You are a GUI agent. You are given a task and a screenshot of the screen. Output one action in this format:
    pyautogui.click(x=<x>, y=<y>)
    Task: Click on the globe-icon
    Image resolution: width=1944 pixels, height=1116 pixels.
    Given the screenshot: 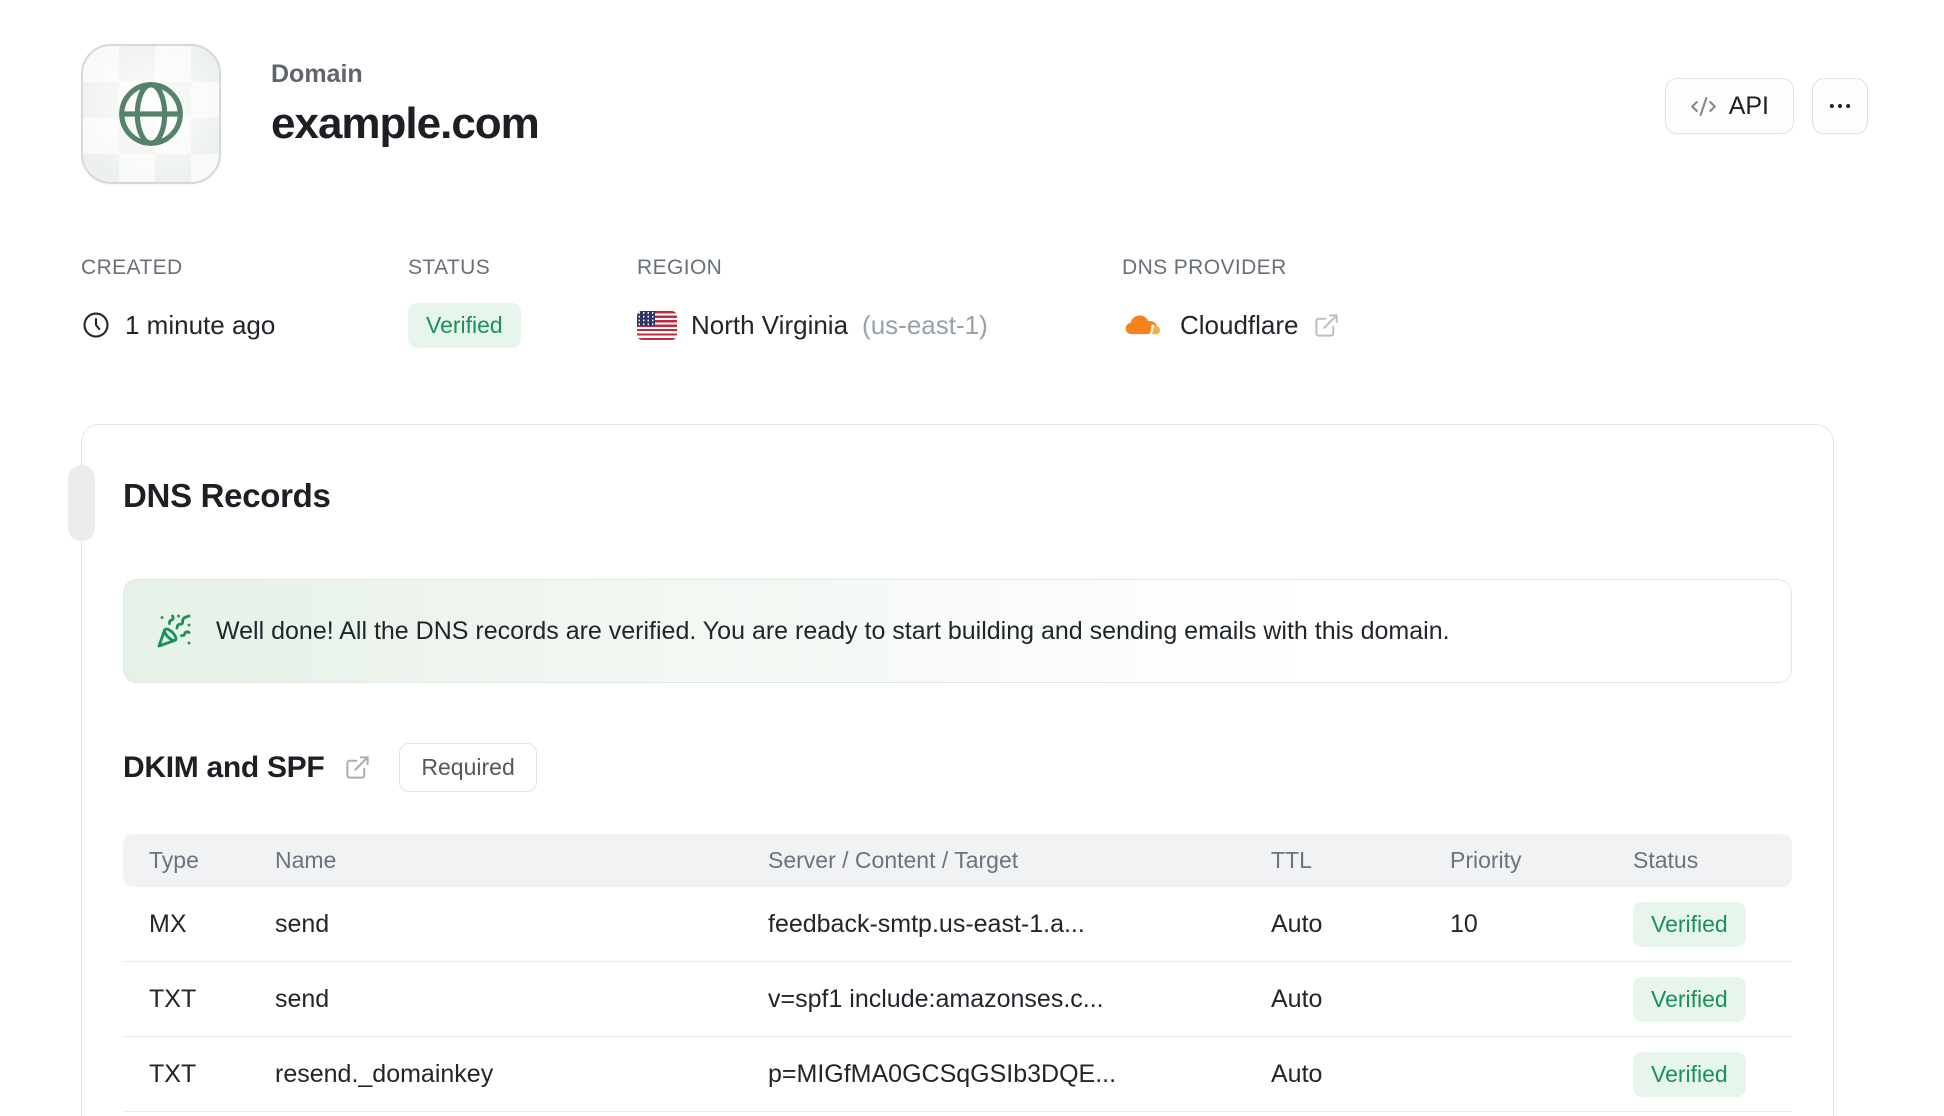 What is the action you would take?
    pyautogui.click(x=151, y=114)
    